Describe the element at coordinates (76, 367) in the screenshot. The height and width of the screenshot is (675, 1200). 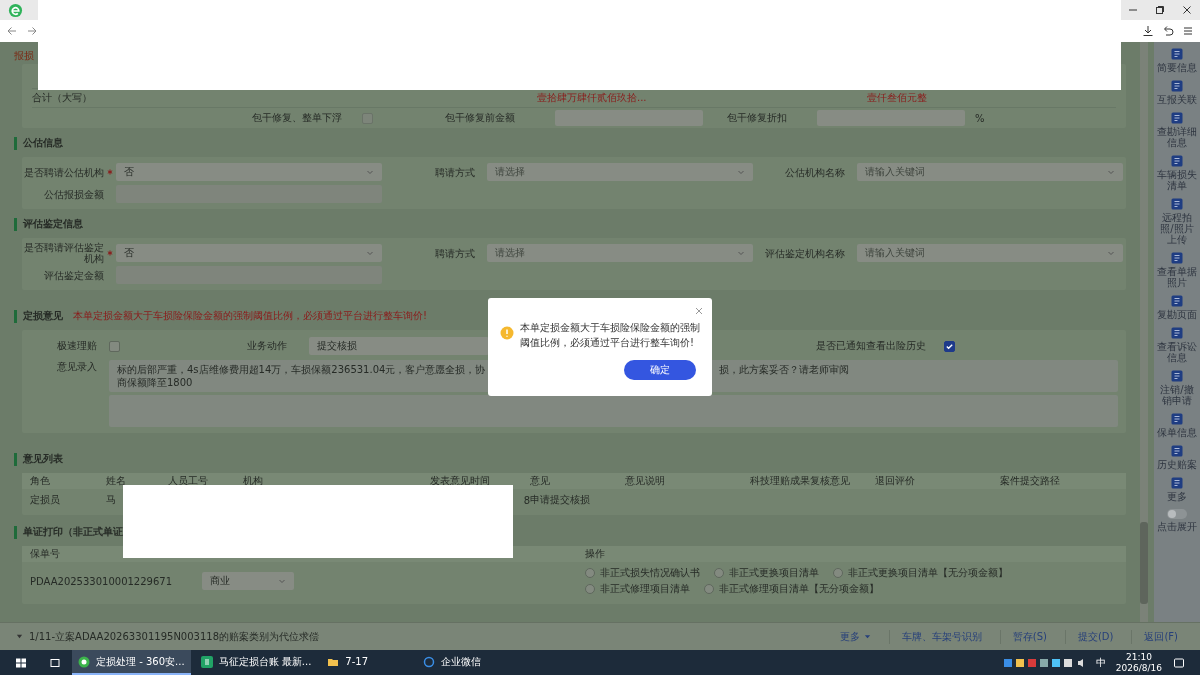
I see `field-label: 意见录入` at that location.